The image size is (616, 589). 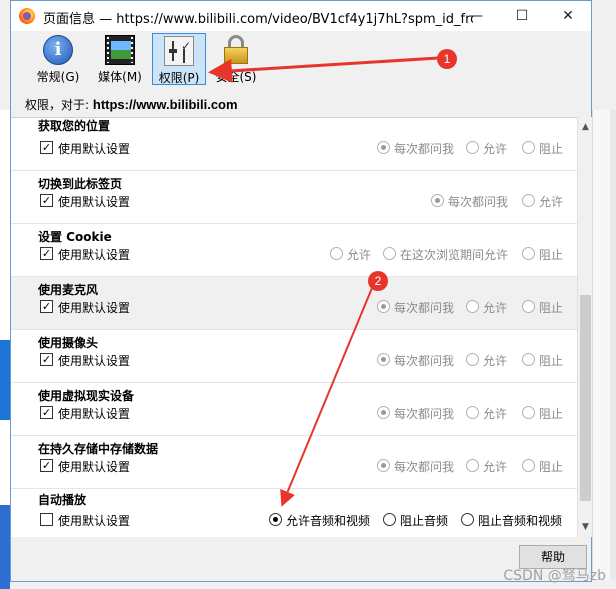 I want to click on annotation-badge-1: 1, so click(x=447, y=59).